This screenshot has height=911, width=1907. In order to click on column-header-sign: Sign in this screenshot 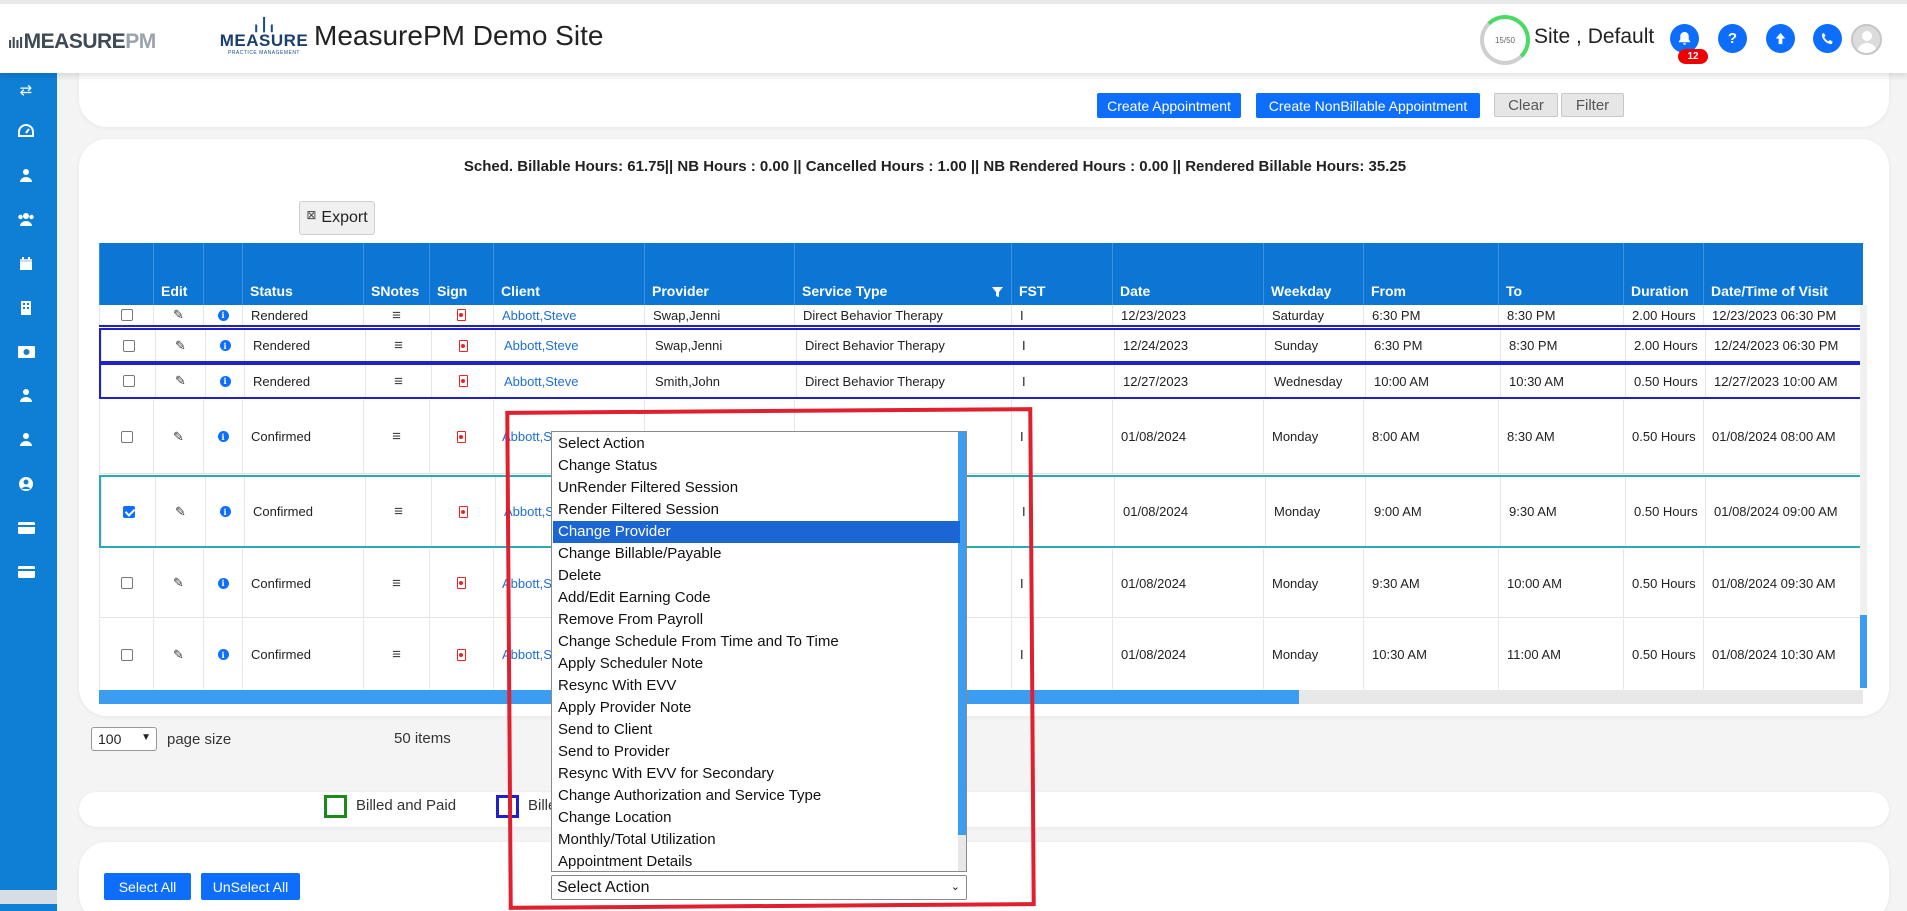, I will do `click(461, 274)`.